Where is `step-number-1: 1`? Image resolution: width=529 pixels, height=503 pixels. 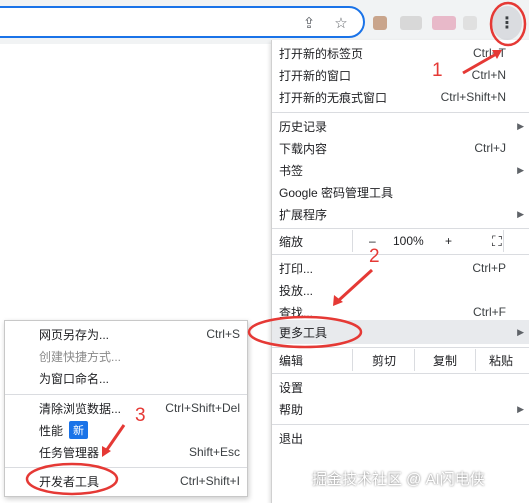
step-number-1: 1 is located at coordinates (437, 70).